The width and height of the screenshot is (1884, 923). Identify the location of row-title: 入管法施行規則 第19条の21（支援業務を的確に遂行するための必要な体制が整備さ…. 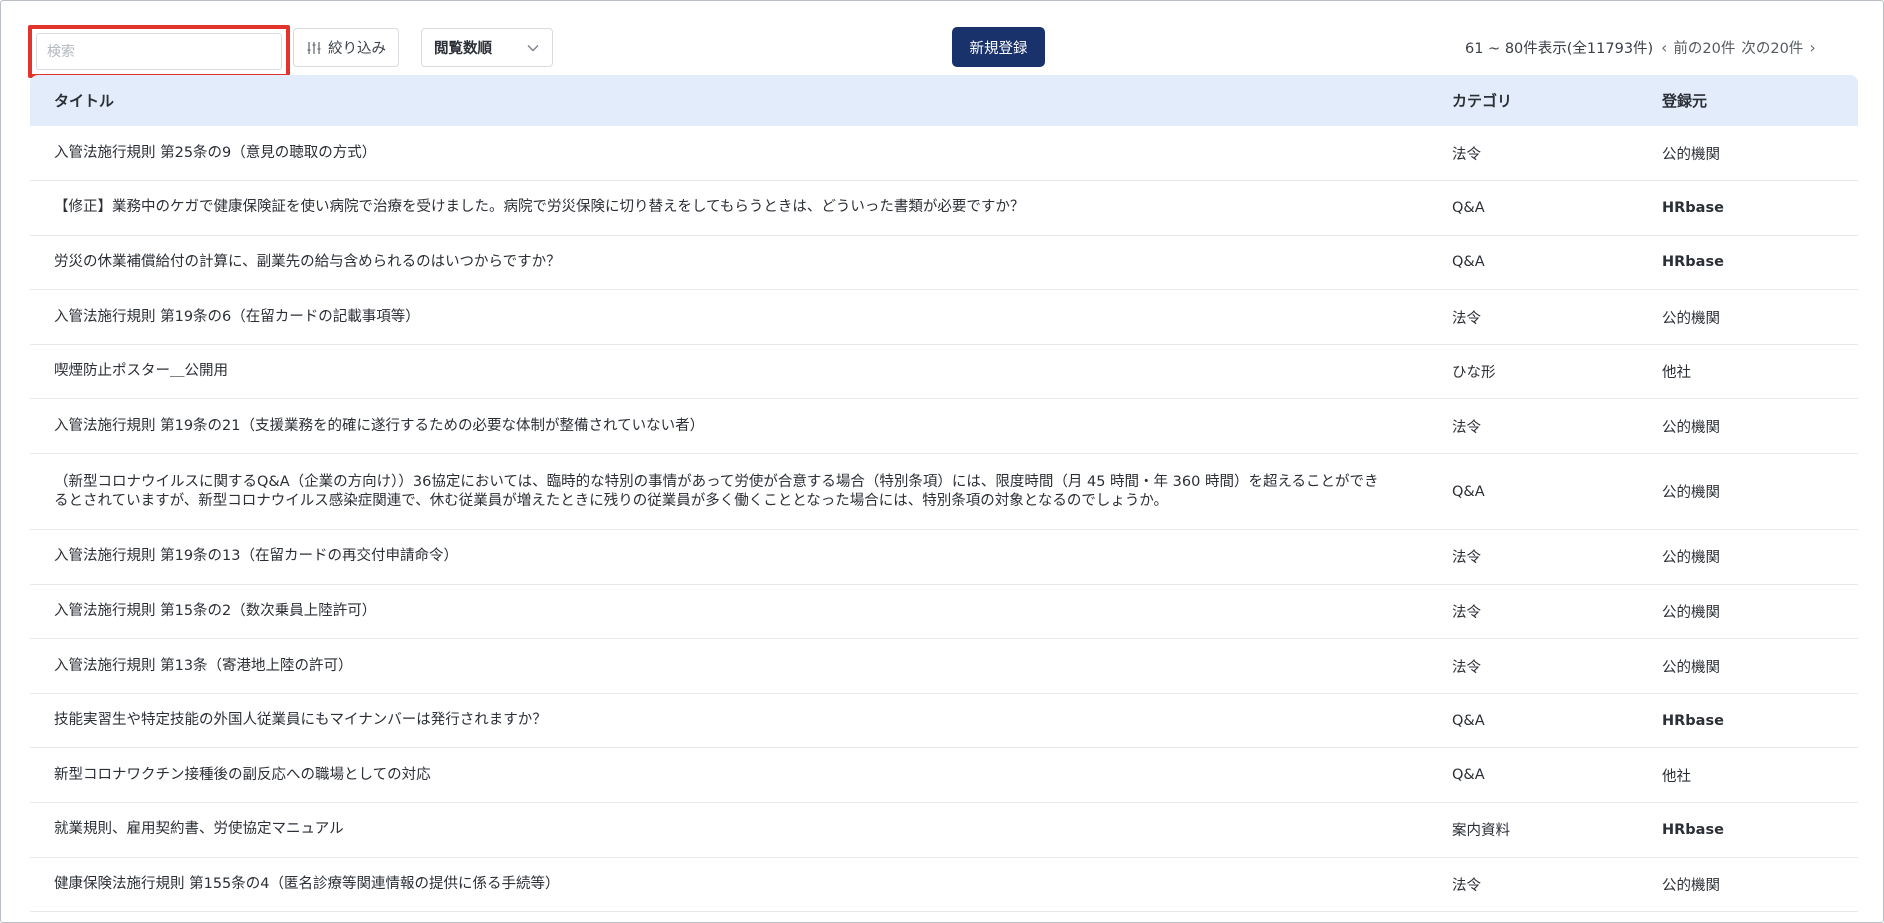
(729, 426).